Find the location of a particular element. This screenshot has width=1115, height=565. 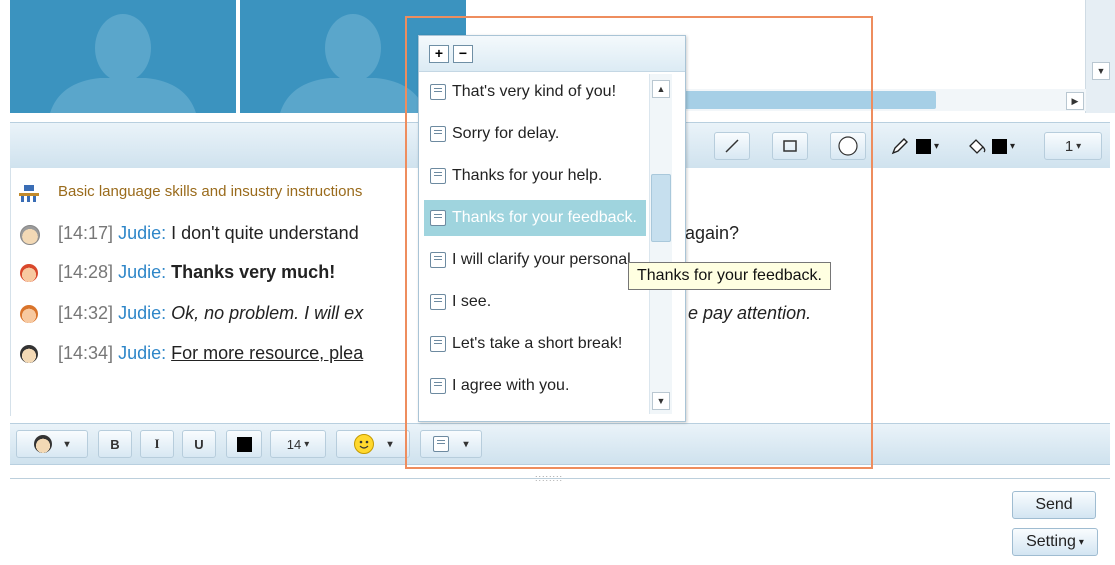

rectangle-icon is located at coordinates (790, 146).